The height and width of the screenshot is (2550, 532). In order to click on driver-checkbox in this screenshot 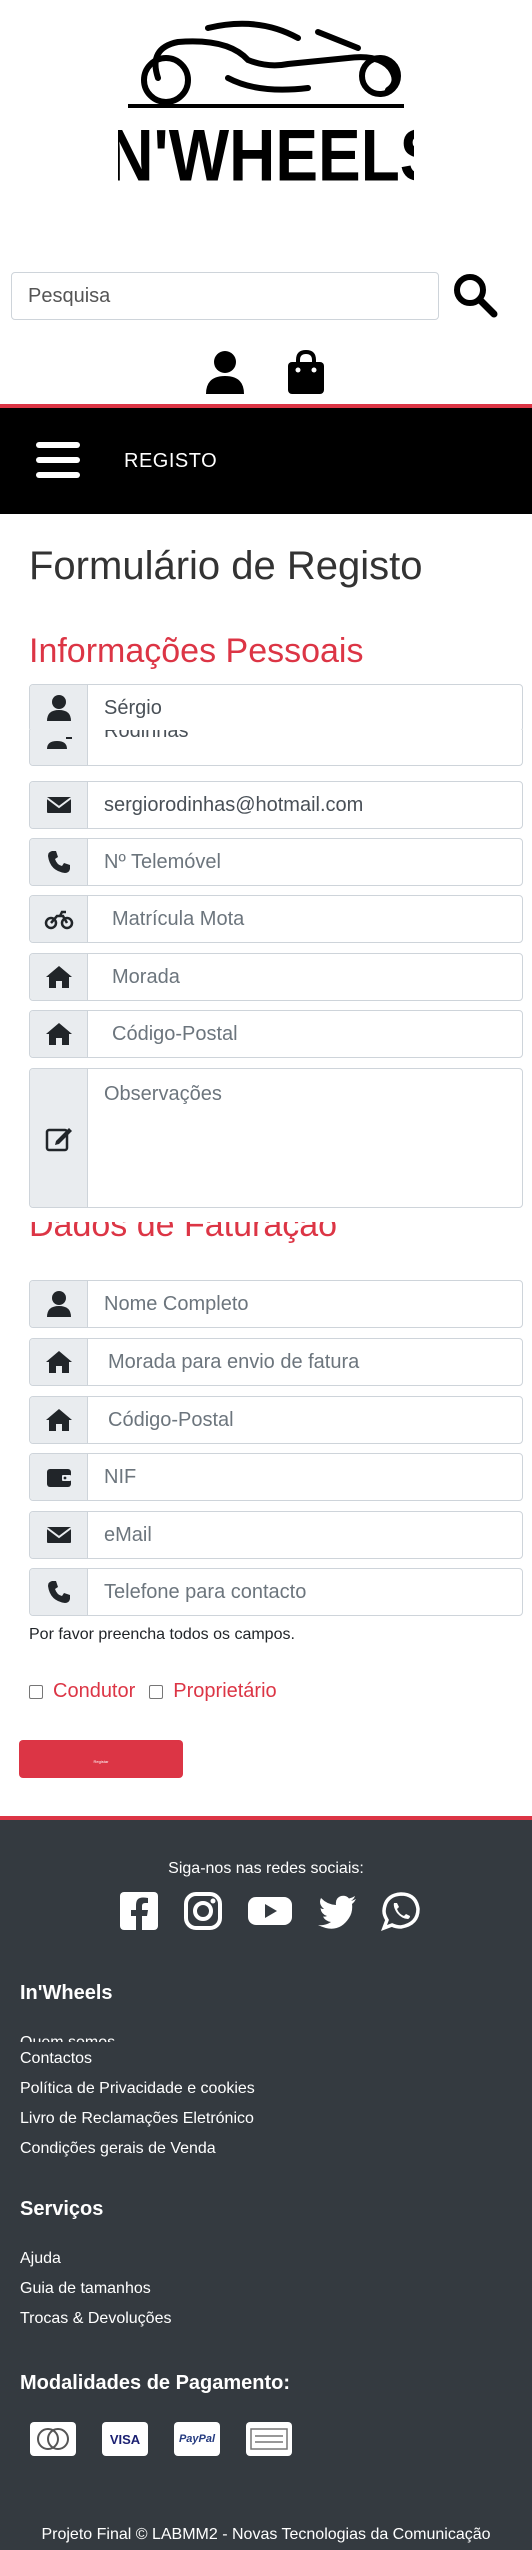, I will do `click(36, 1691)`.